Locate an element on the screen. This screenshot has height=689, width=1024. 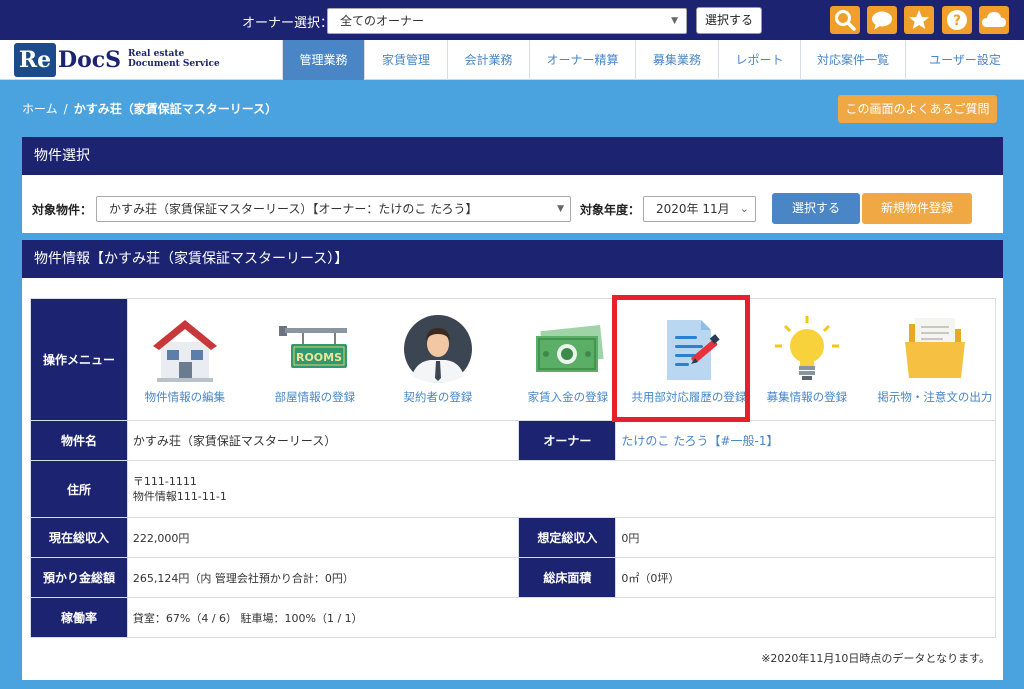
house-icon is located at coordinates (184, 350).